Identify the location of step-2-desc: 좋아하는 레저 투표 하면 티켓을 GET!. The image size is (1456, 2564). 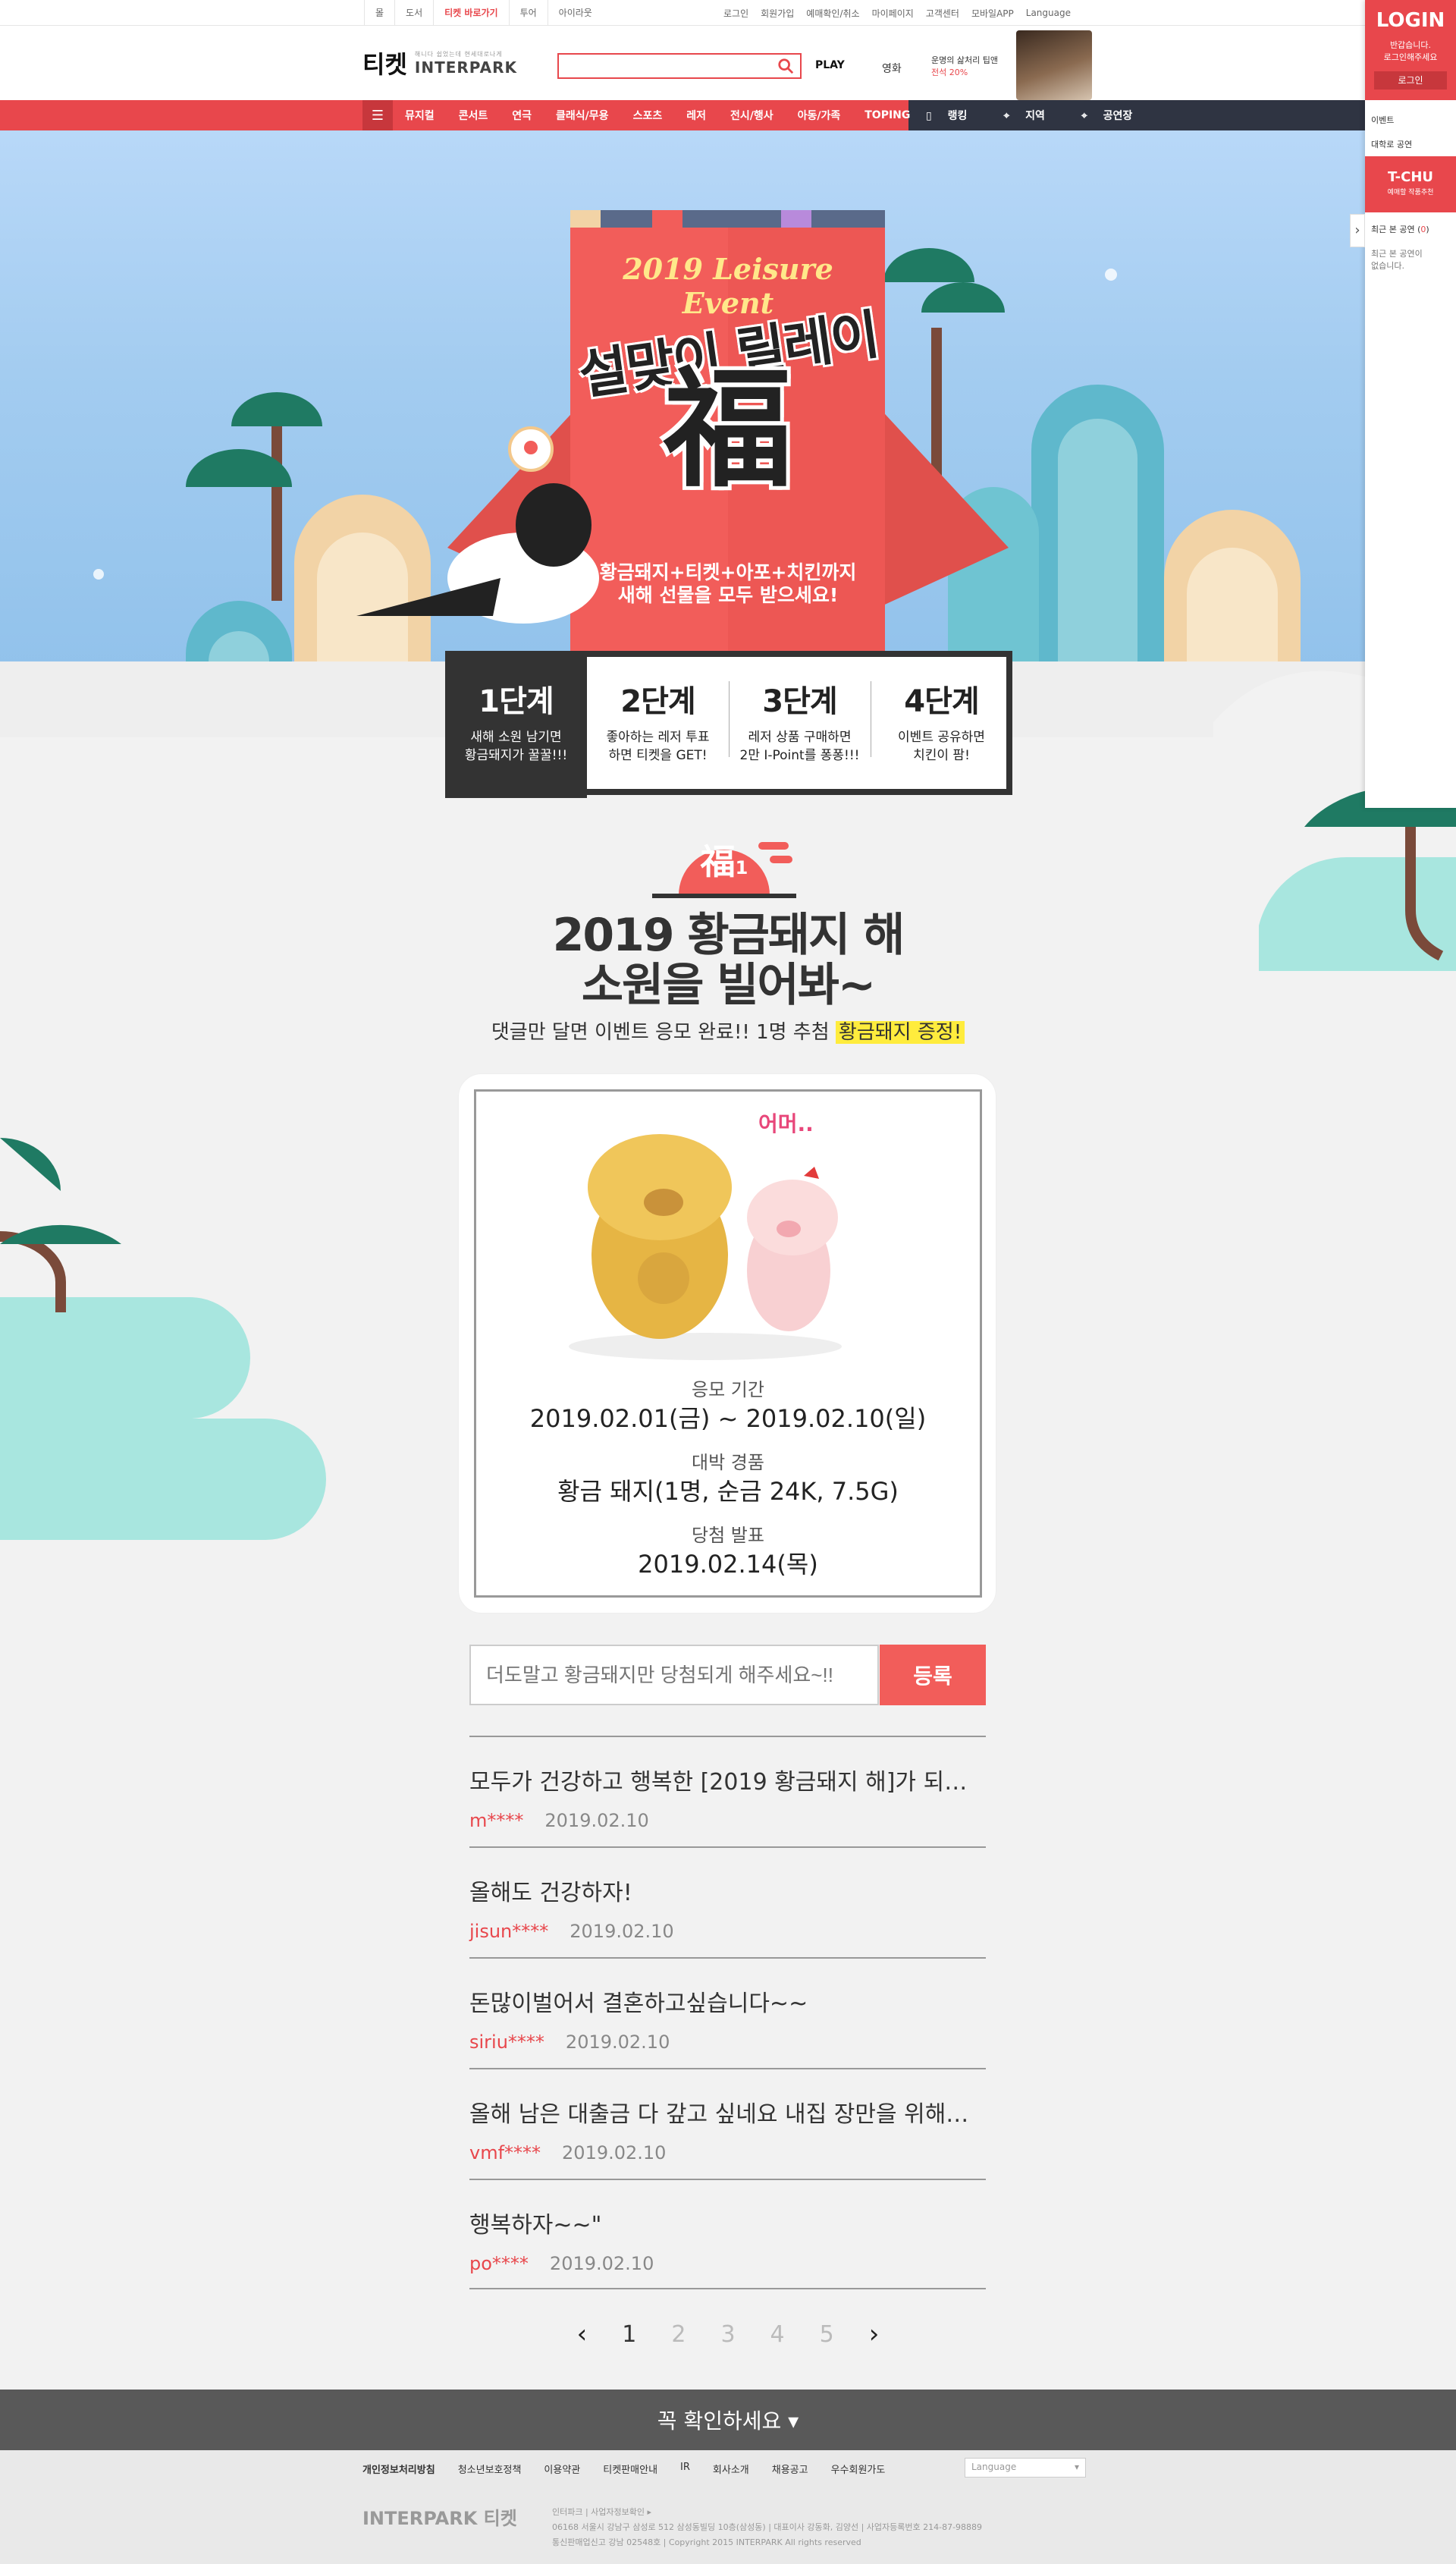
(658, 746).